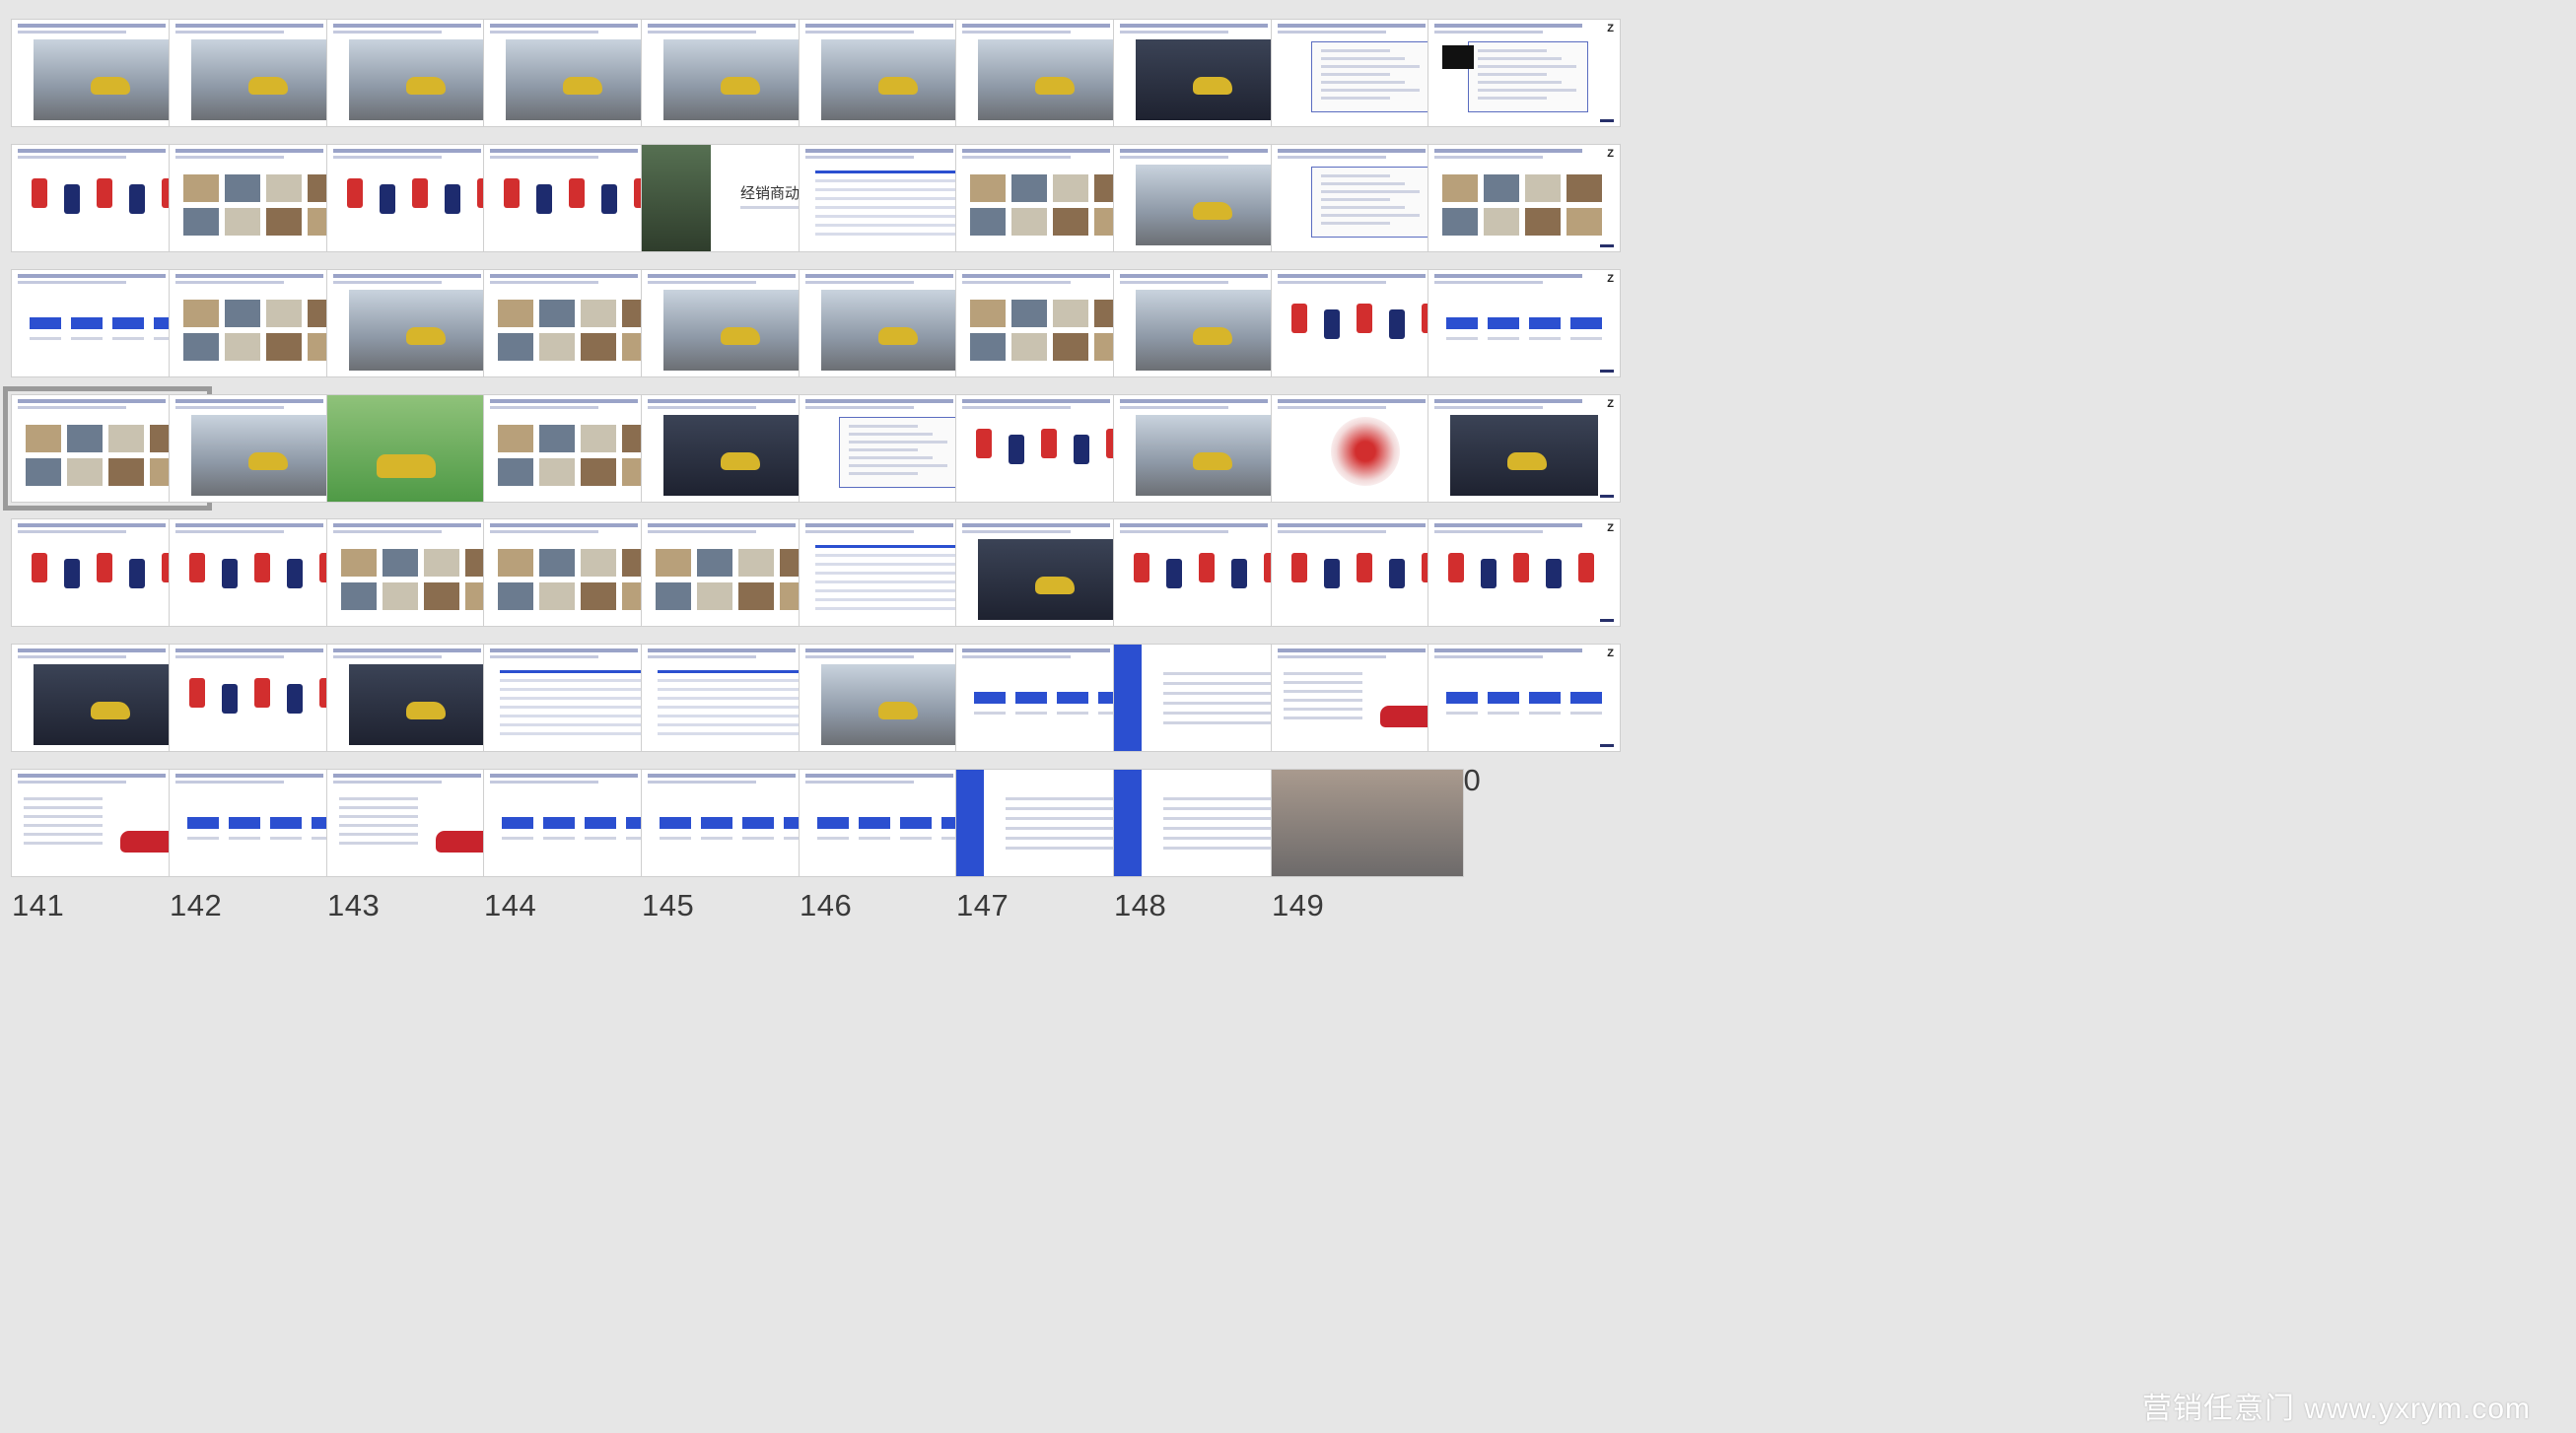 The width and height of the screenshot is (2576, 1433). I want to click on slide-number: 143, so click(354, 905).